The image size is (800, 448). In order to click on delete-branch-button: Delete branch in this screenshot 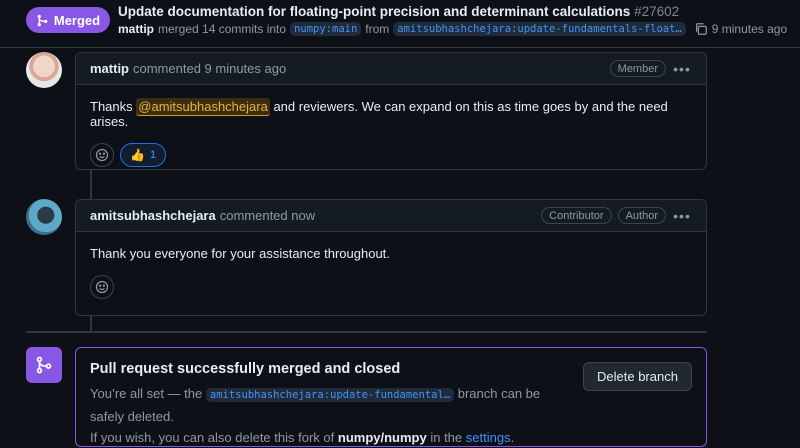, I will do `click(637, 376)`.